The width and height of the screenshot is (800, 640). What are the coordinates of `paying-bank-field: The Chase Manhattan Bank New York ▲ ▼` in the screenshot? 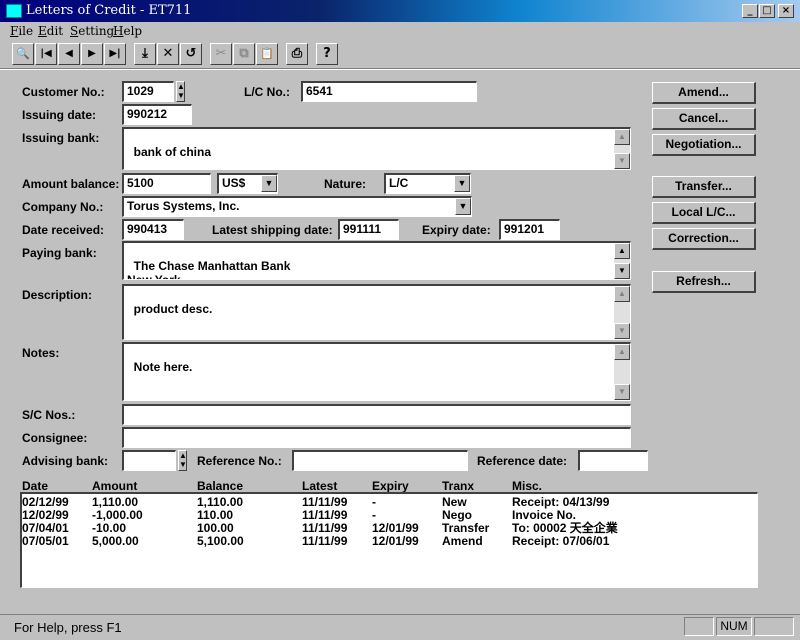 It's located at (376, 260).